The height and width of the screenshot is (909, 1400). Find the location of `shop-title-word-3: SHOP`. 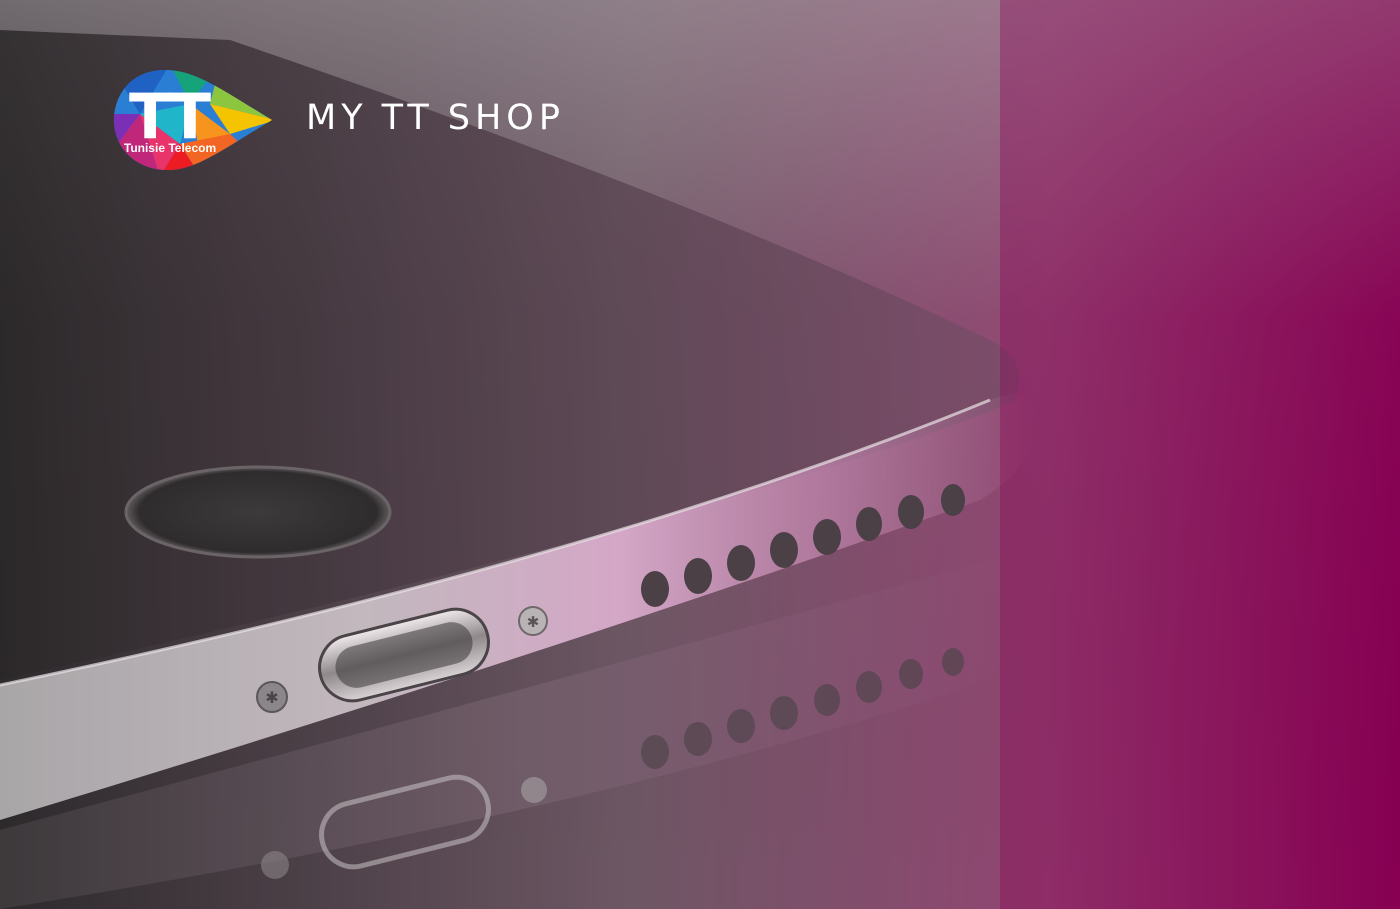

shop-title-word-3: SHOP is located at coordinates (506, 118).